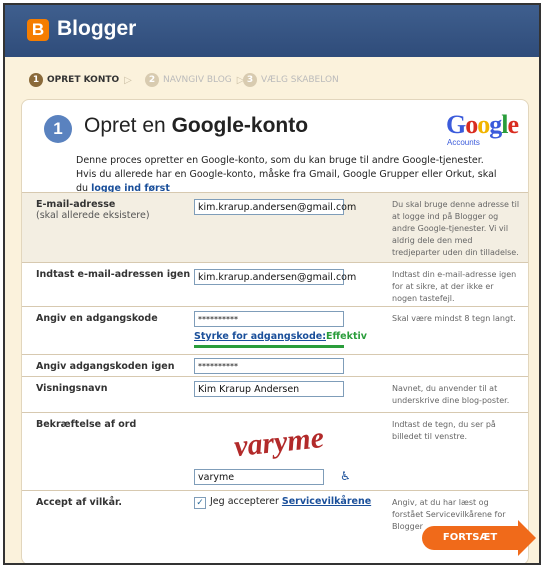 The image size is (546, 569). I want to click on email-confirm-label-text: Indtast e-mail-adressen igen, so click(113, 274).